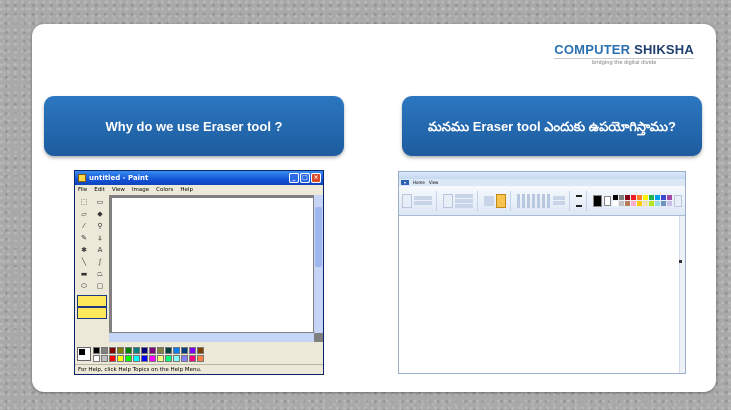 This screenshot has height=410, width=731. Describe the element at coordinates (118, 190) in the screenshot. I see `menu-view: View` at that location.